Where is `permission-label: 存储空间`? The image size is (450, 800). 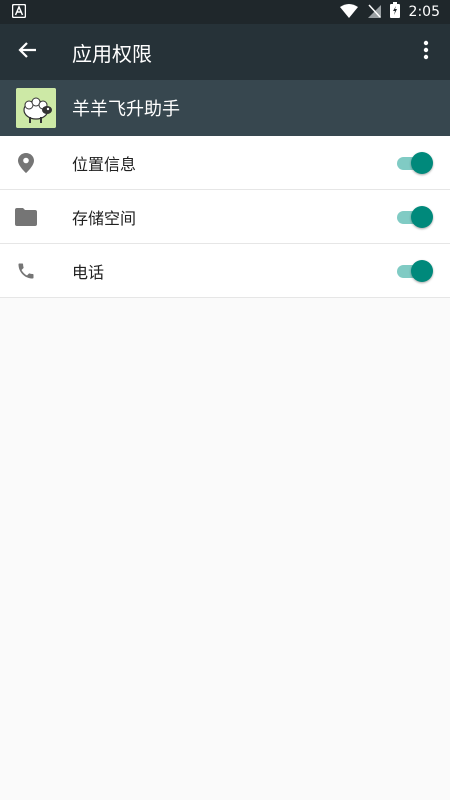 permission-label: 存储空间 is located at coordinates (104, 218).